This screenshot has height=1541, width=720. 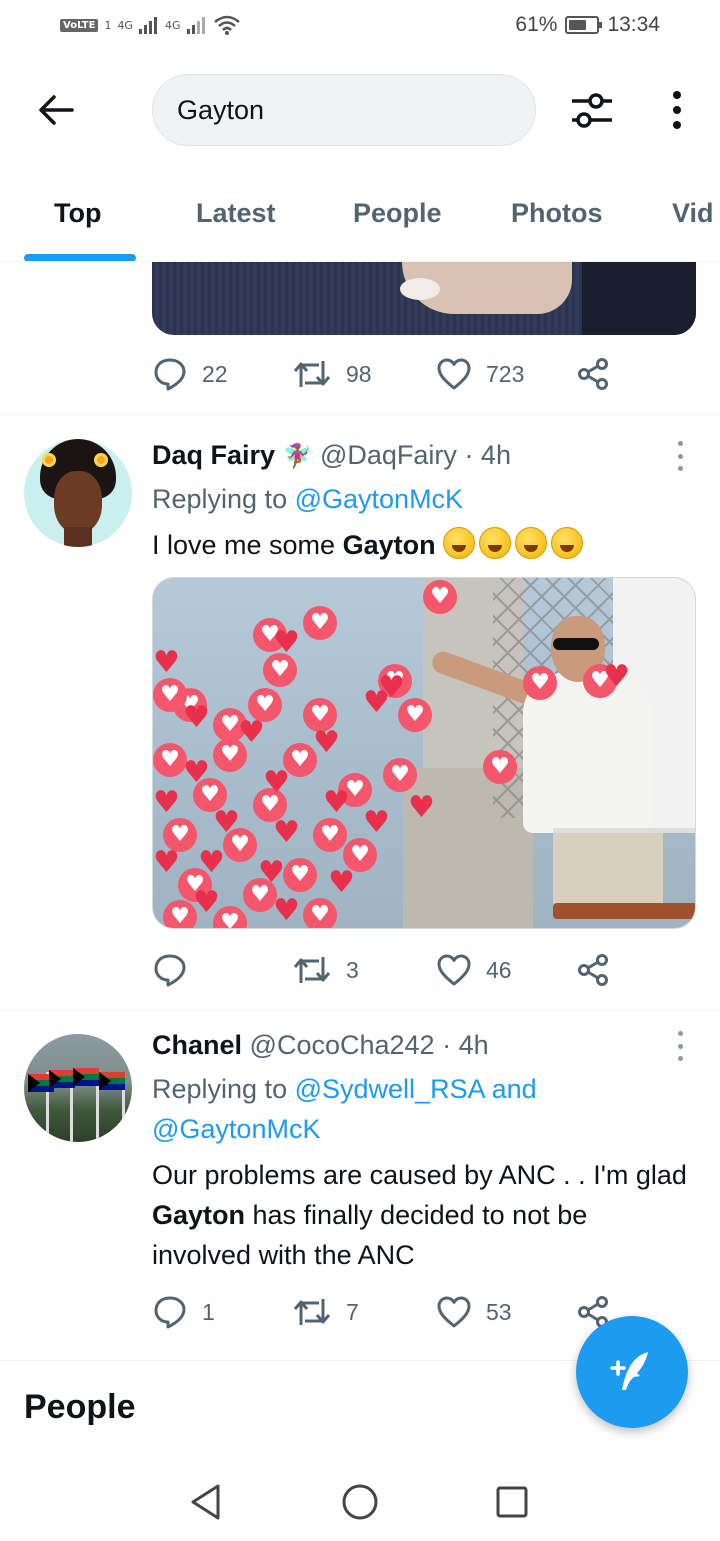 What do you see at coordinates (499, 969) in the screenshot?
I see `like-count: 46` at bounding box center [499, 969].